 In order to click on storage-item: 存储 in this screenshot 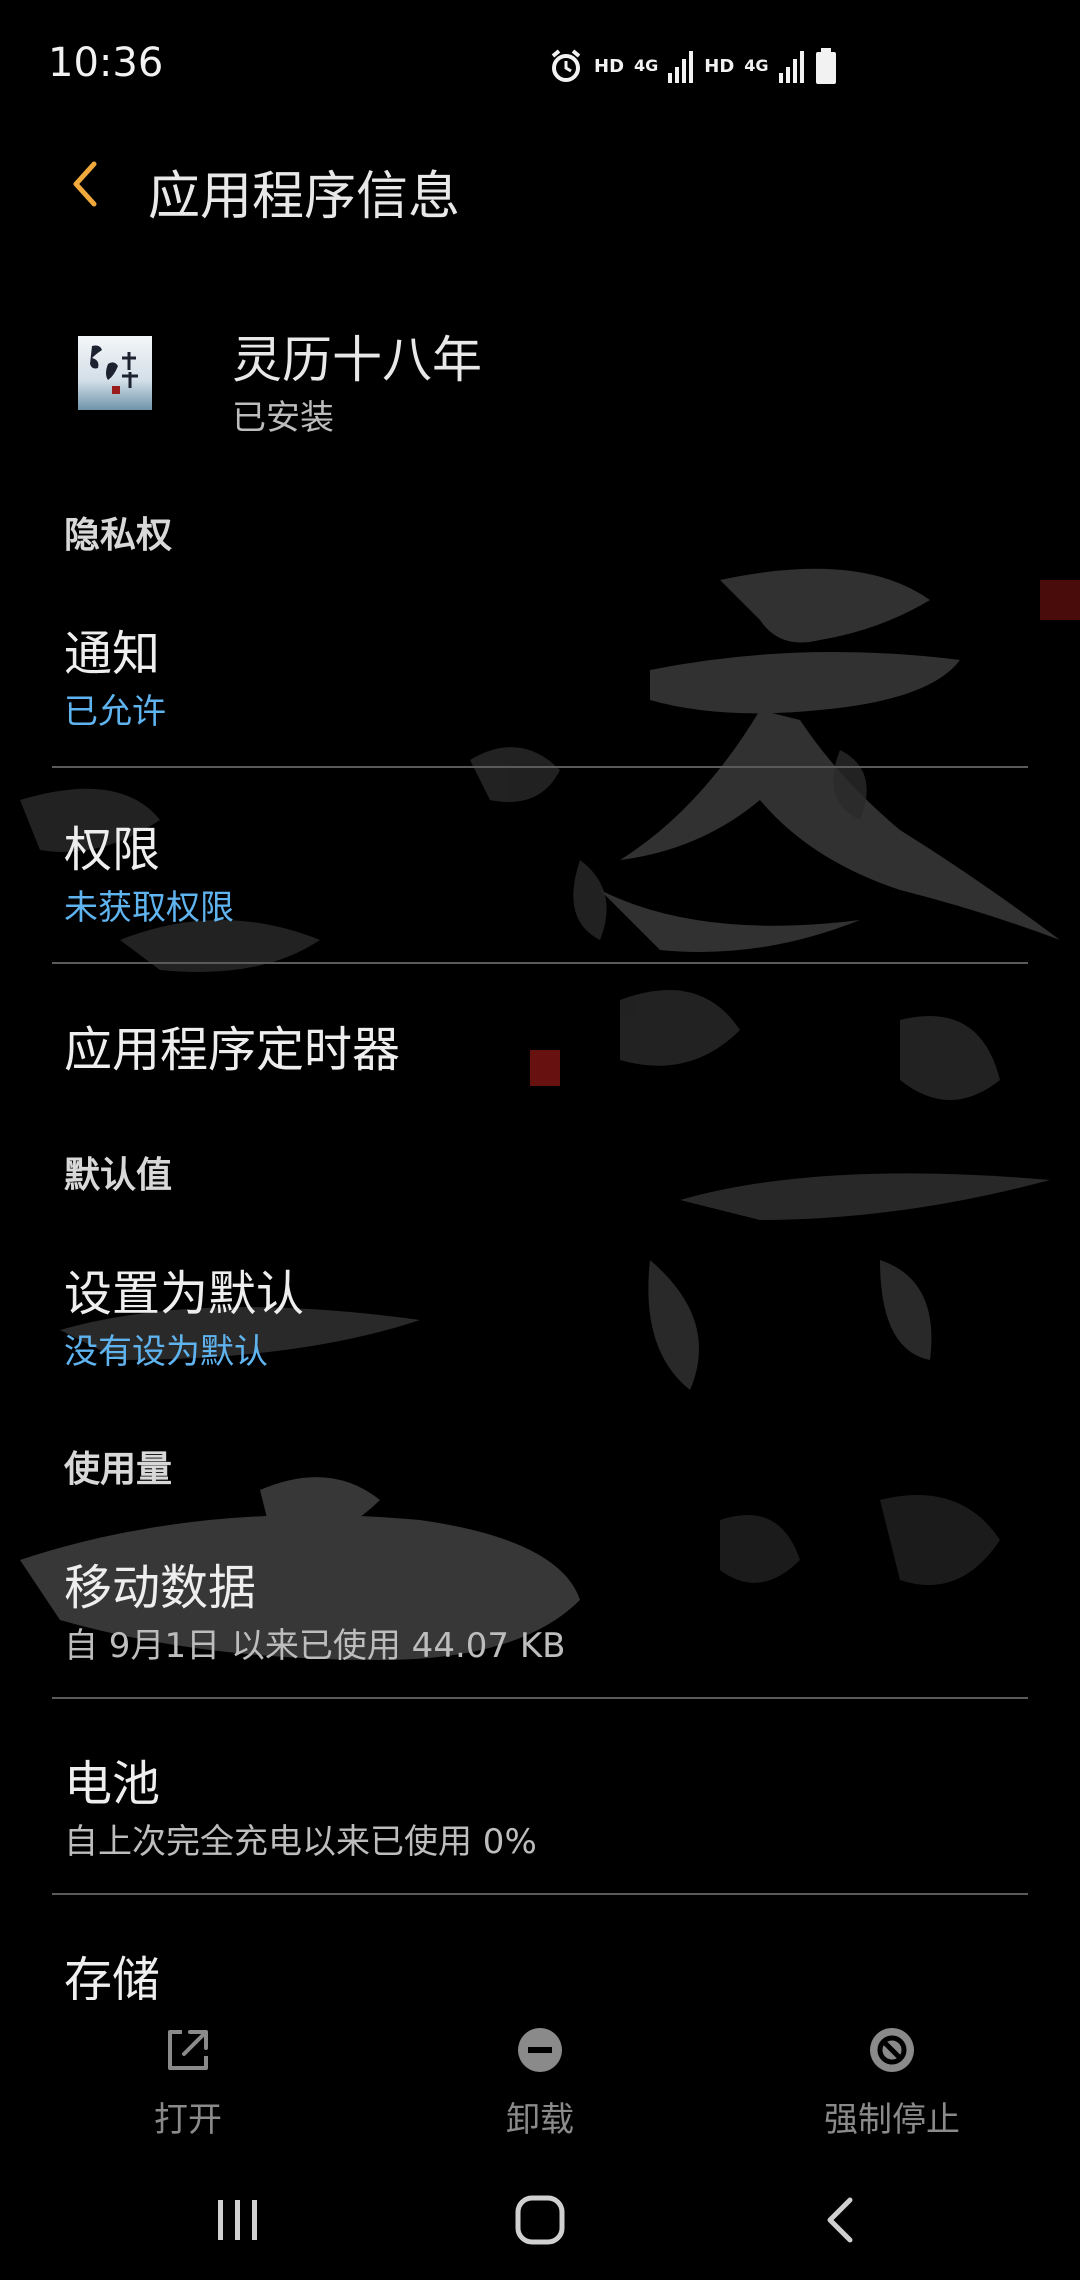, I will do `click(540, 1972)`.